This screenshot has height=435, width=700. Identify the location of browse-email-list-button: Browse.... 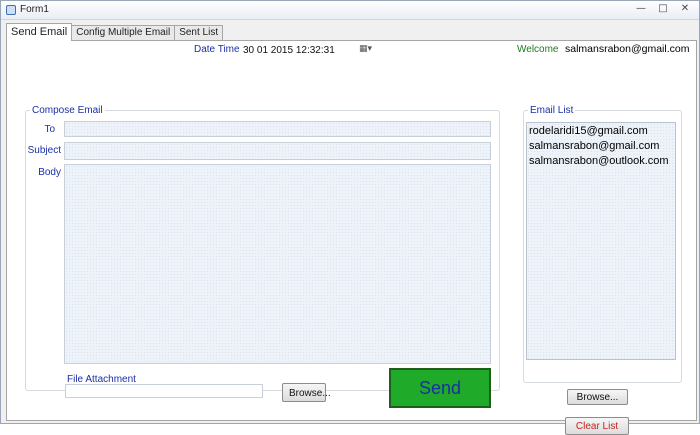
(597, 397).